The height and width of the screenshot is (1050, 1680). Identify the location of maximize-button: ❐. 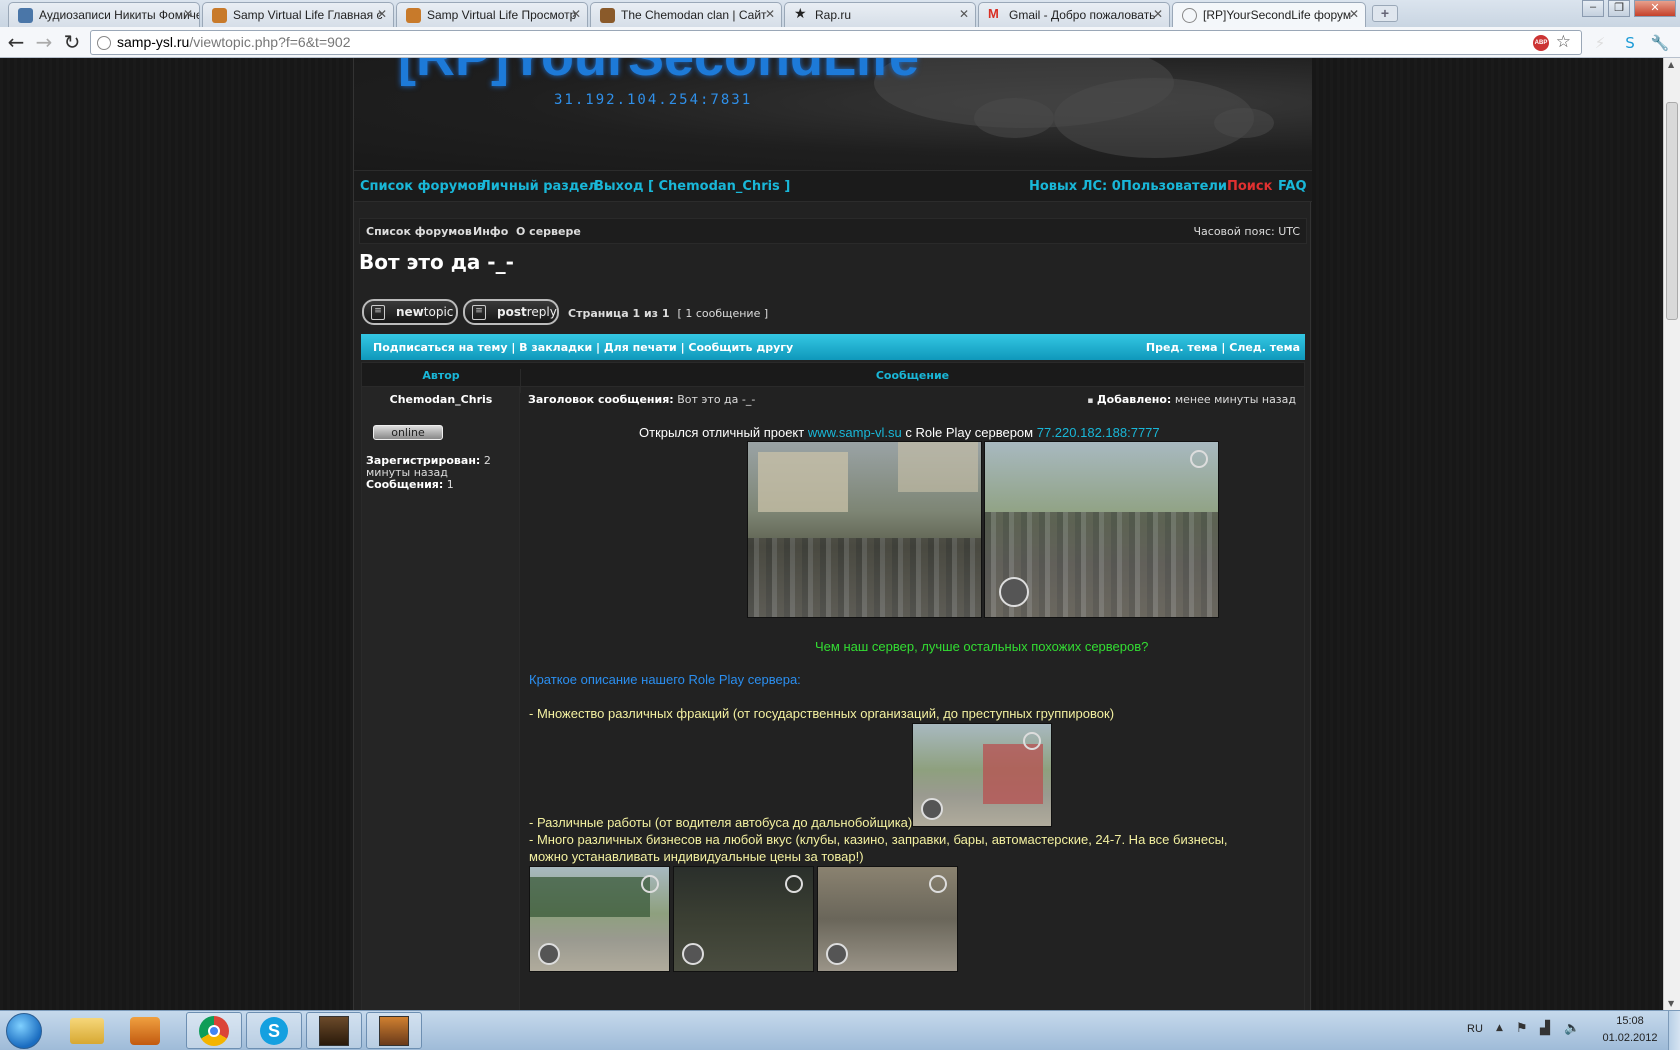
(1619, 8).